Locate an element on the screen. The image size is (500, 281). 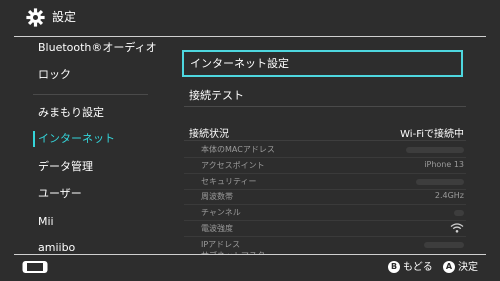
back-button: B もどる is located at coordinates (410, 267).